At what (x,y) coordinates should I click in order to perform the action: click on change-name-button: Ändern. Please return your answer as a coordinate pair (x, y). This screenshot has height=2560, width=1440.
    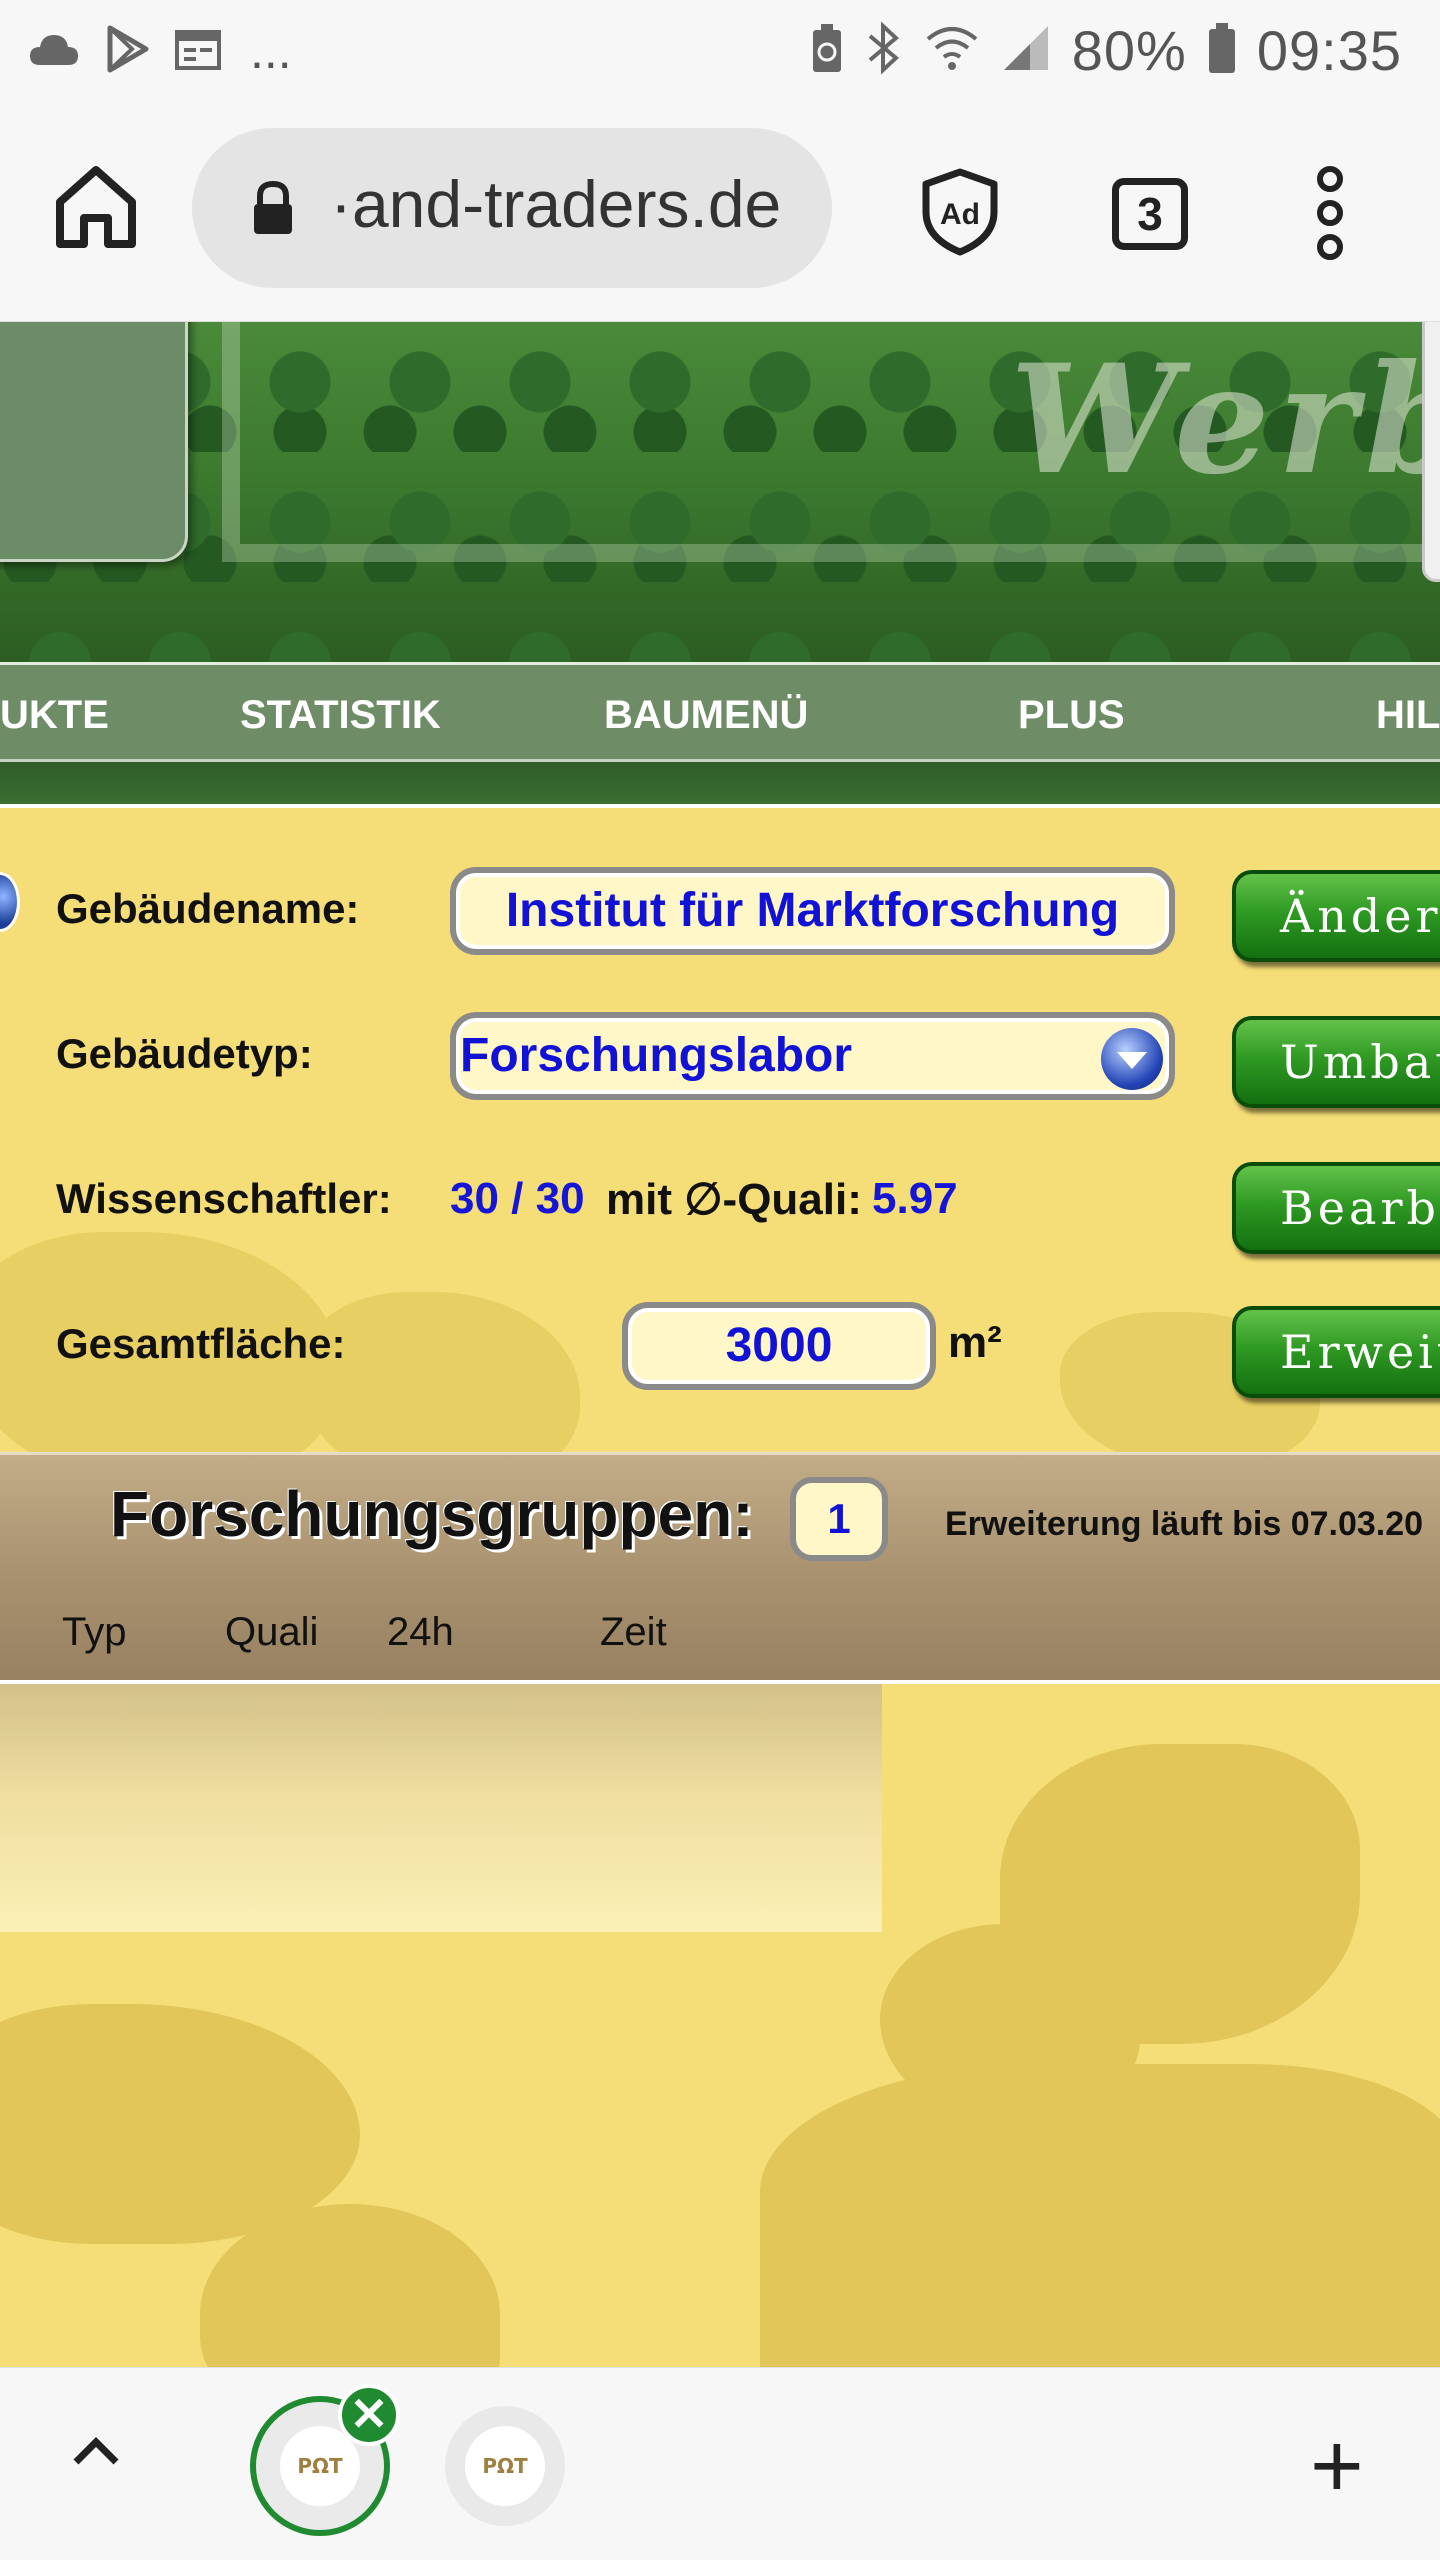
    Looking at the image, I should click on (1336, 916).